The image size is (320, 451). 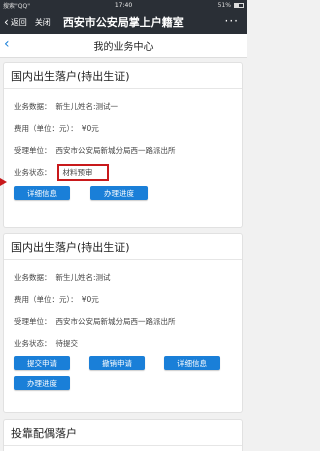 I want to click on status-highlight-box: 材料预审, so click(x=82, y=172).